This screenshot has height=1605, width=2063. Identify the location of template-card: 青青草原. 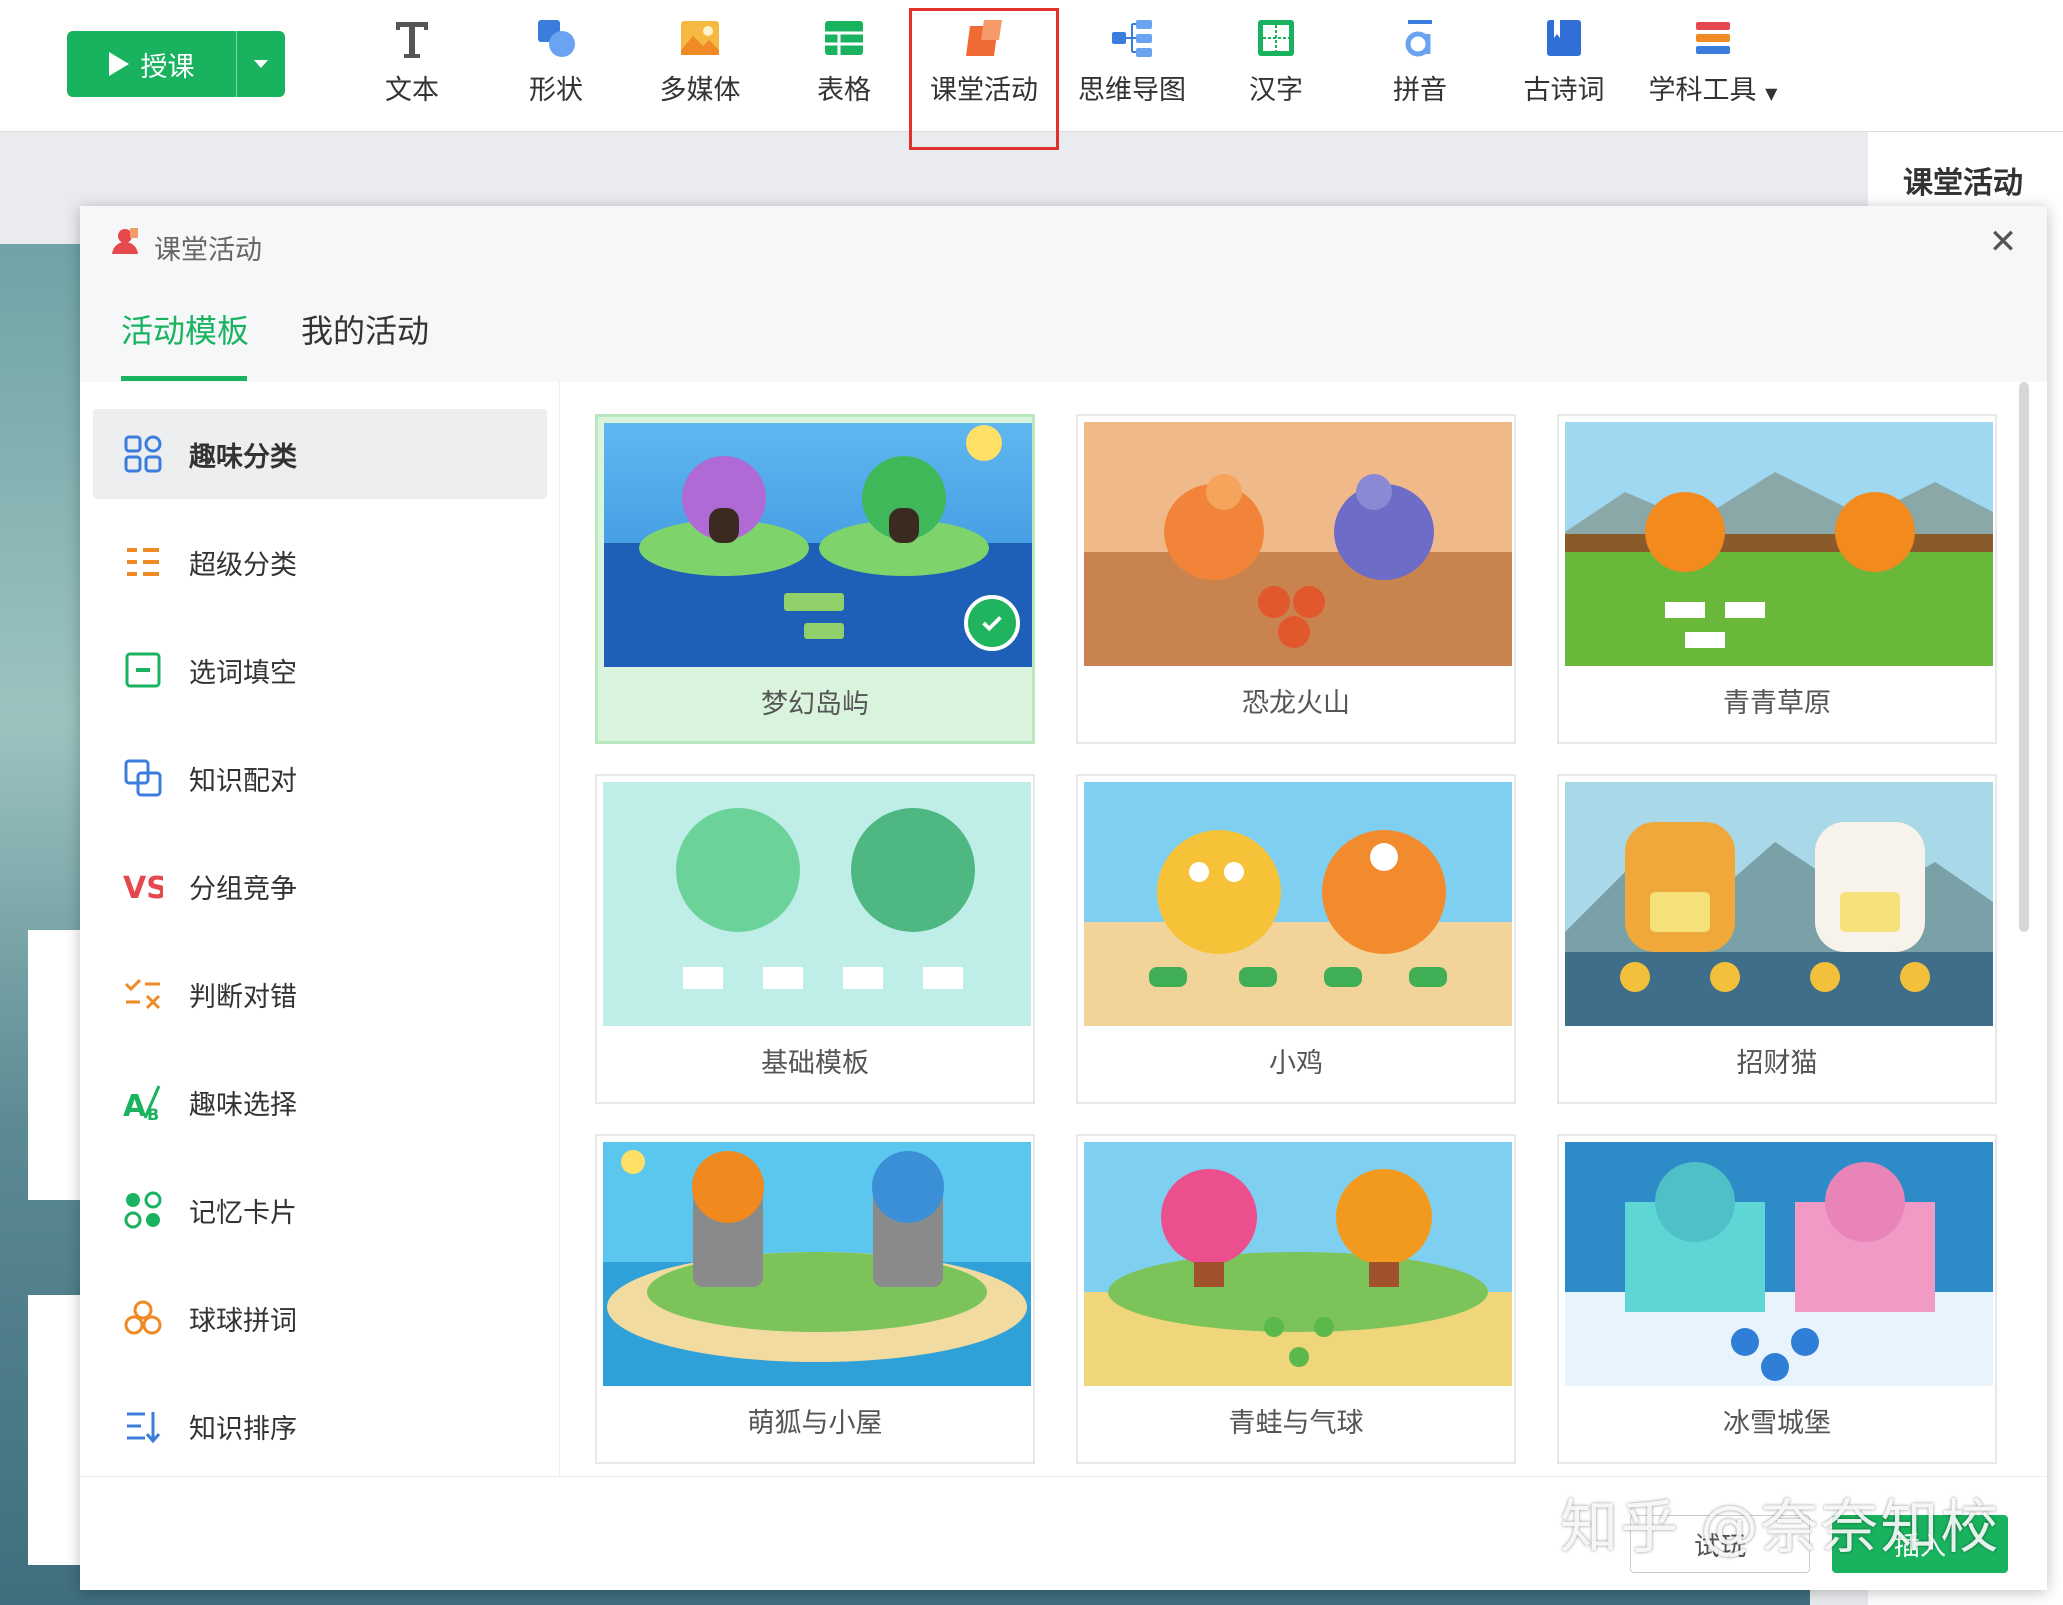
(1777, 579).